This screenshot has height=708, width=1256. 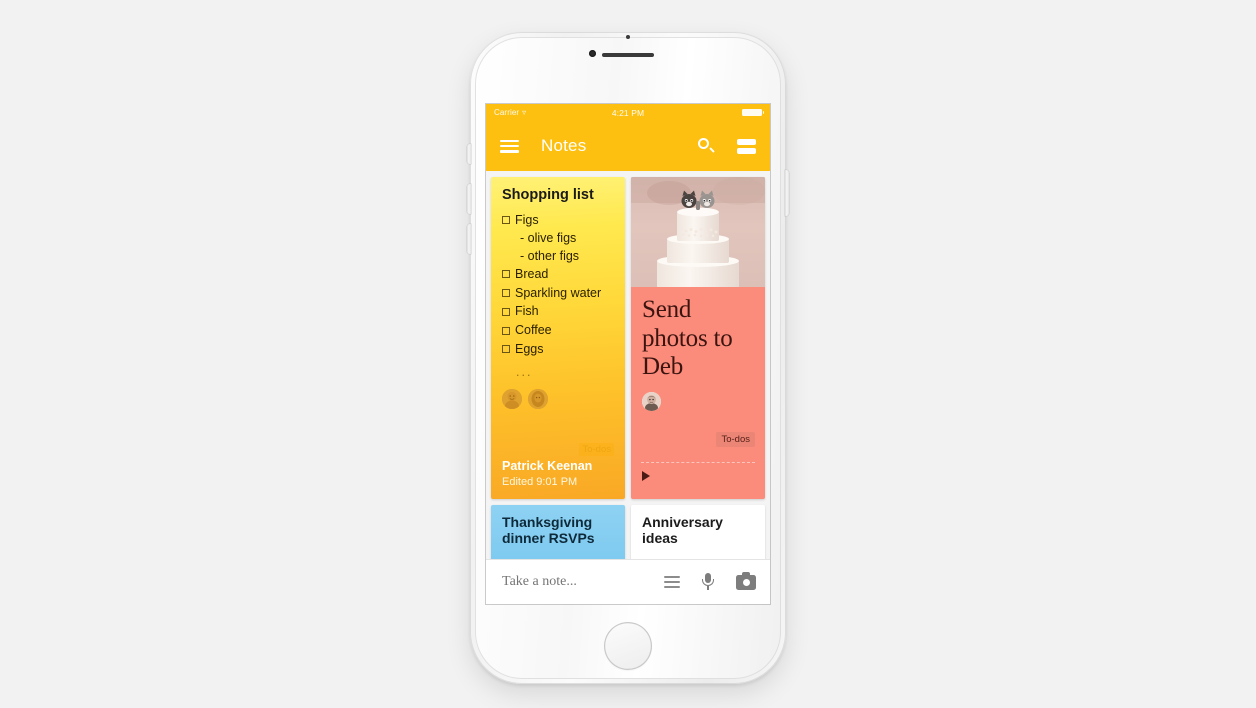 I want to click on checklist-item-label: Figs, so click(x=527, y=219).